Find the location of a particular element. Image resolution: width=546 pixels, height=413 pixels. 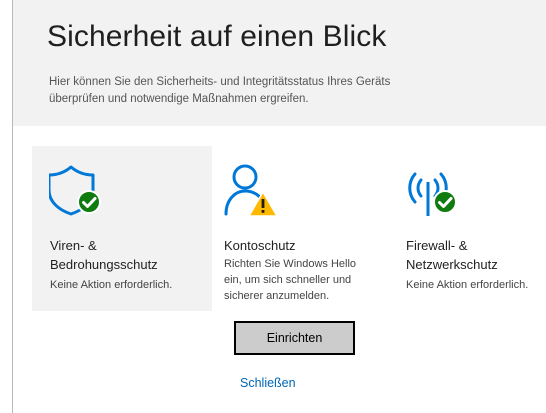

tile-title: Kontoschutz is located at coordinates (260, 245).